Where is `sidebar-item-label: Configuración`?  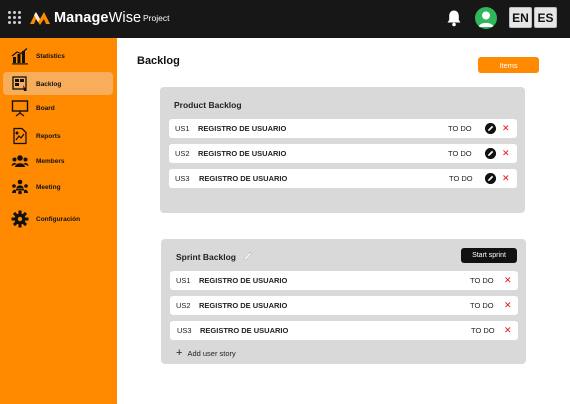 sidebar-item-label: Configuración is located at coordinates (58, 219).